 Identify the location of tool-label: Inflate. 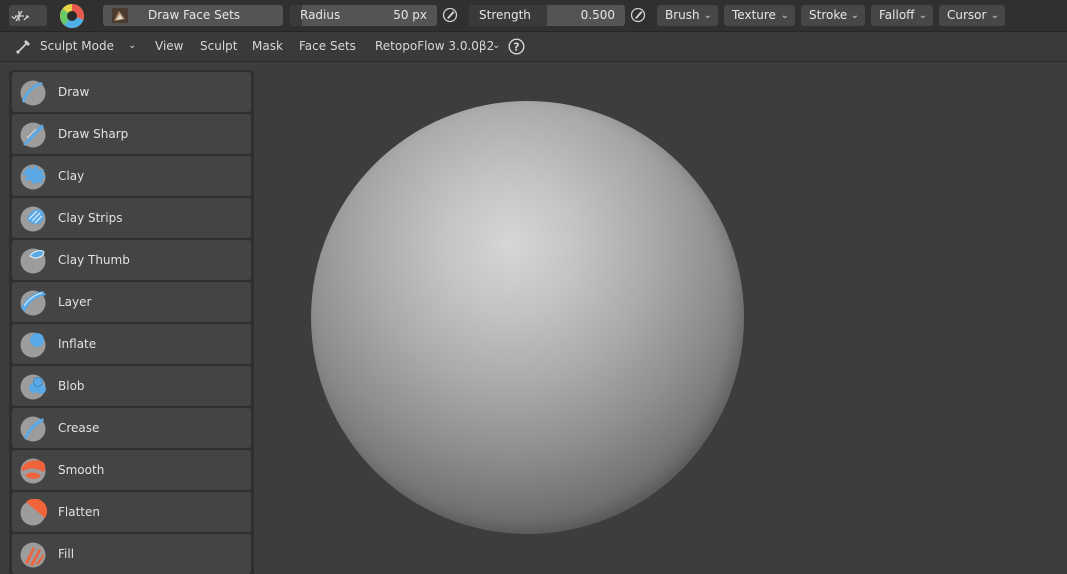
(77, 344).